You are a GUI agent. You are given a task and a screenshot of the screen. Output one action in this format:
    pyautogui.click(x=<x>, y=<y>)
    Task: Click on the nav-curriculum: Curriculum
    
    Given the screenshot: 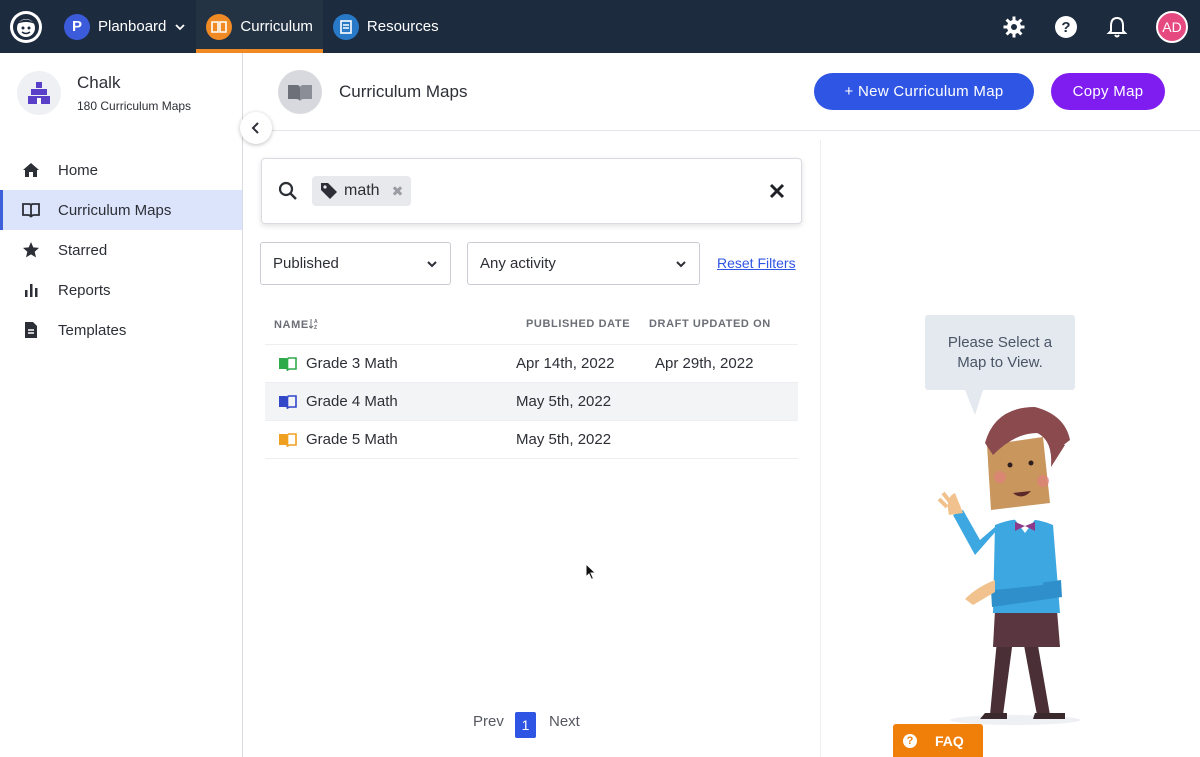 What is the action you would take?
    pyautogui.click(x=259, y=26)
    